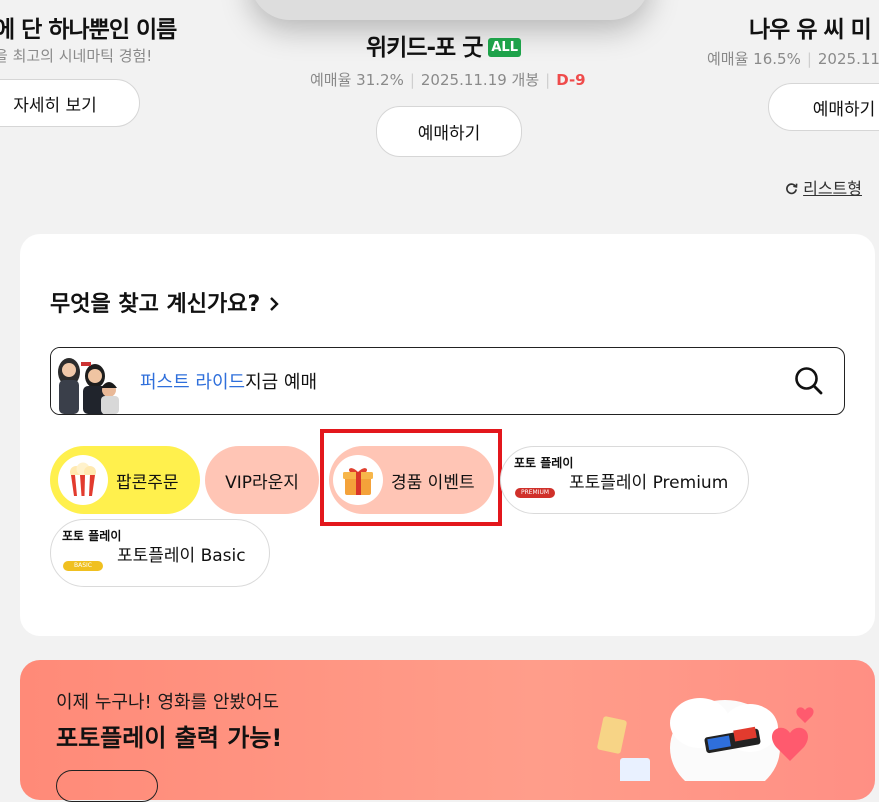  What do you see at coordinates (794, 188) in the screenshot?
I see `refresh-icon` at bounding box center [794, 188].